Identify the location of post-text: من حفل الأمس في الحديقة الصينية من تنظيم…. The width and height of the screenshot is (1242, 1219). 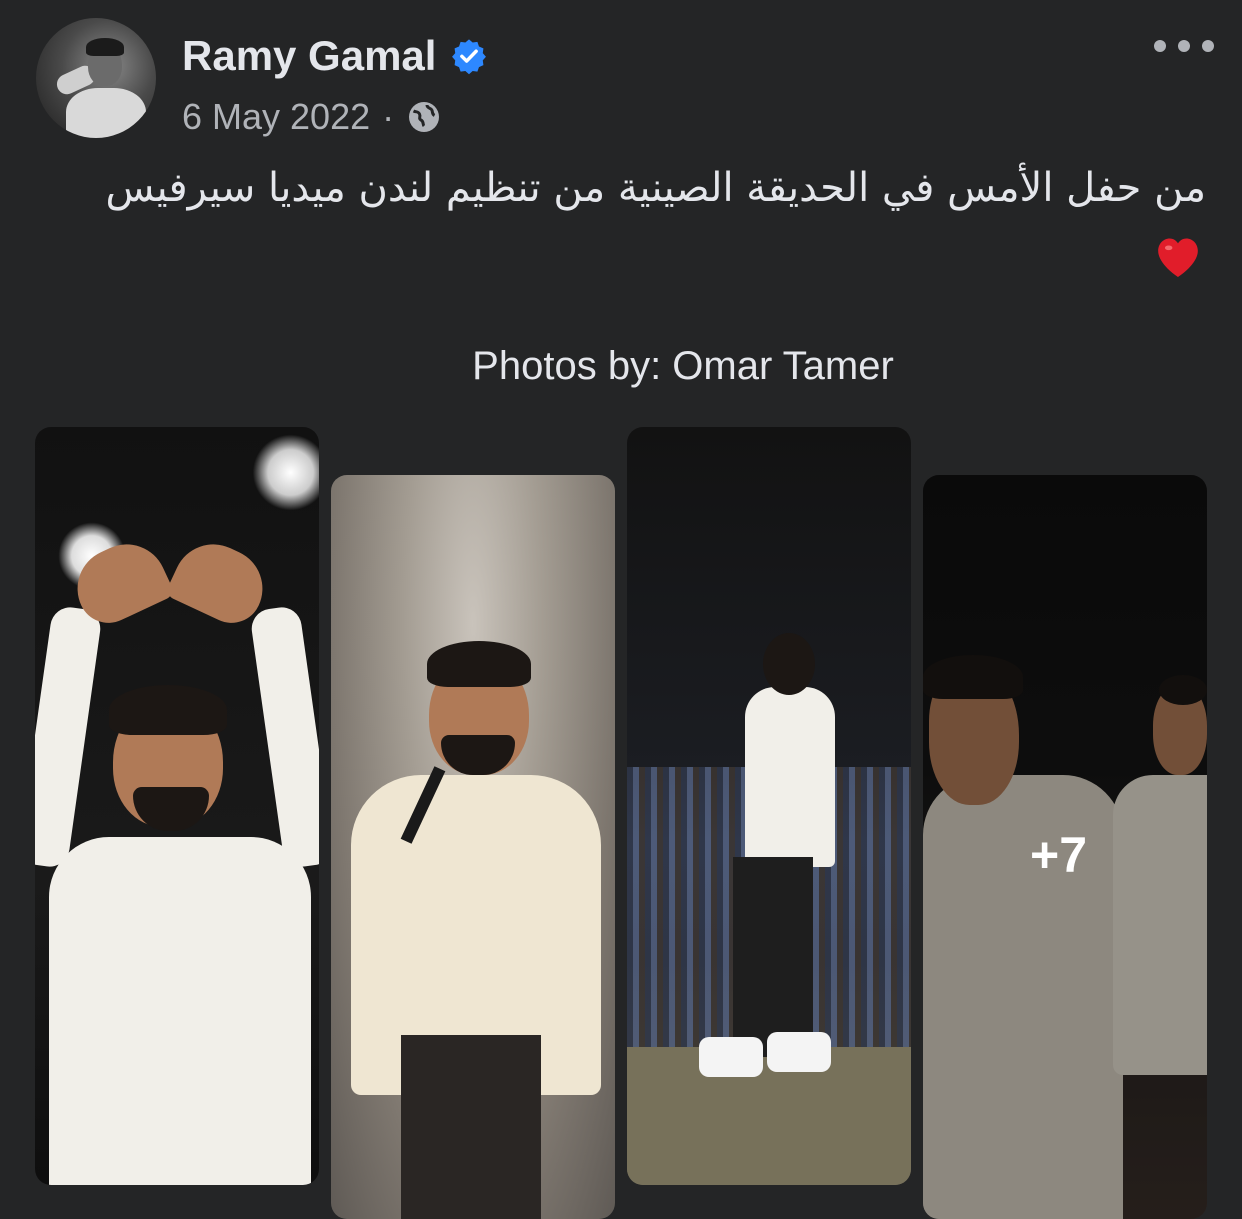
(655, 188).